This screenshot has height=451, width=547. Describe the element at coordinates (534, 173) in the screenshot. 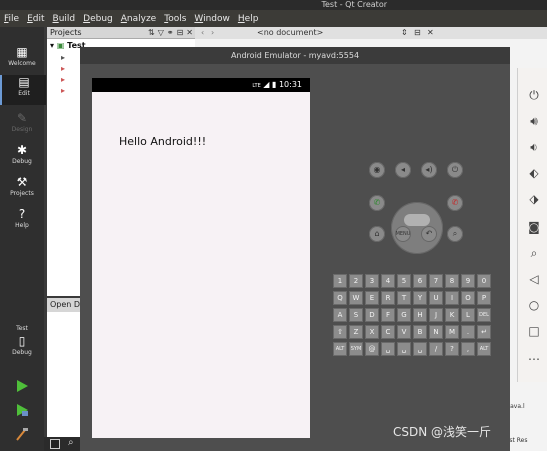

I see `rotate-left-icon: ⬖` at that location.